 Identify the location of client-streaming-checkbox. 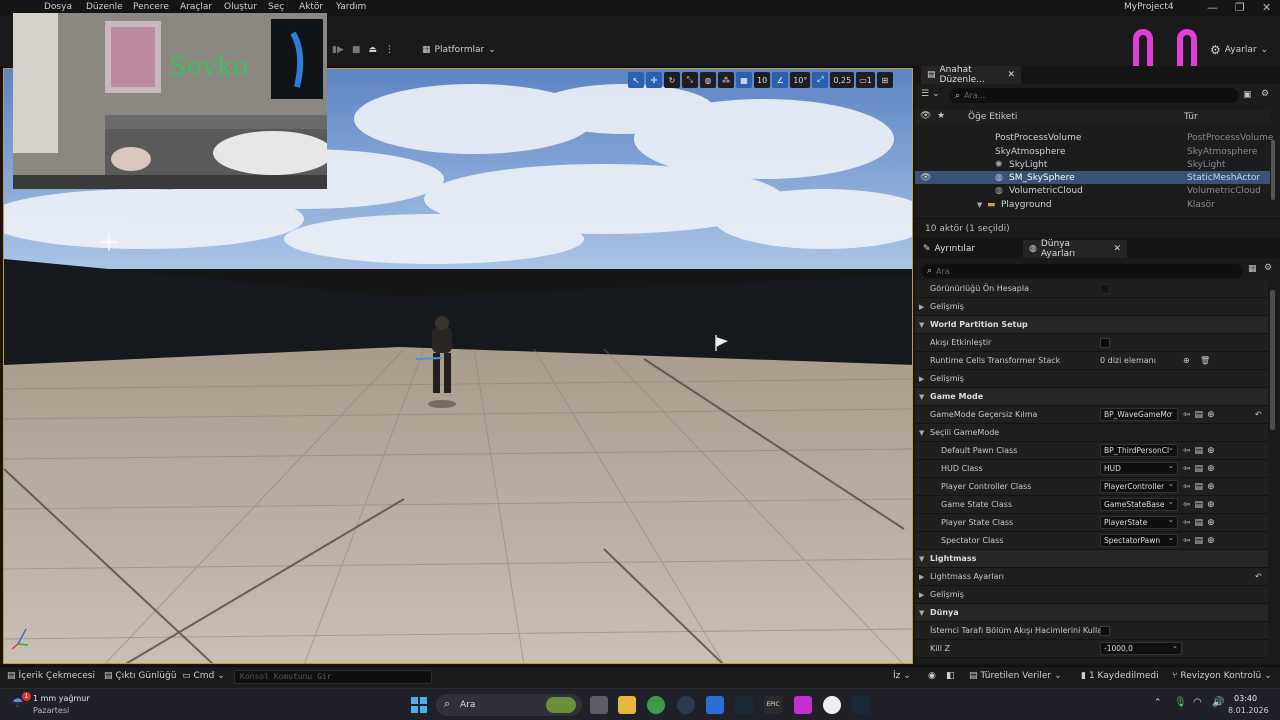
(1105, 630).